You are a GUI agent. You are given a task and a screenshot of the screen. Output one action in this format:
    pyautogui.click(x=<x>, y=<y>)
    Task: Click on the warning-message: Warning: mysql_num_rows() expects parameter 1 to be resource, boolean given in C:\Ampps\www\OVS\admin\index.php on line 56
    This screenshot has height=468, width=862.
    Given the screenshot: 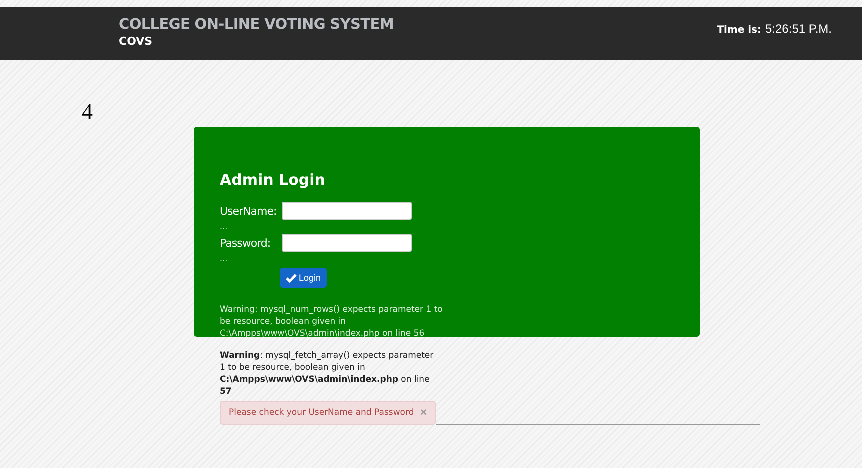 What is the action you would take?
    pyautogui.click(x=332, y=322)
    